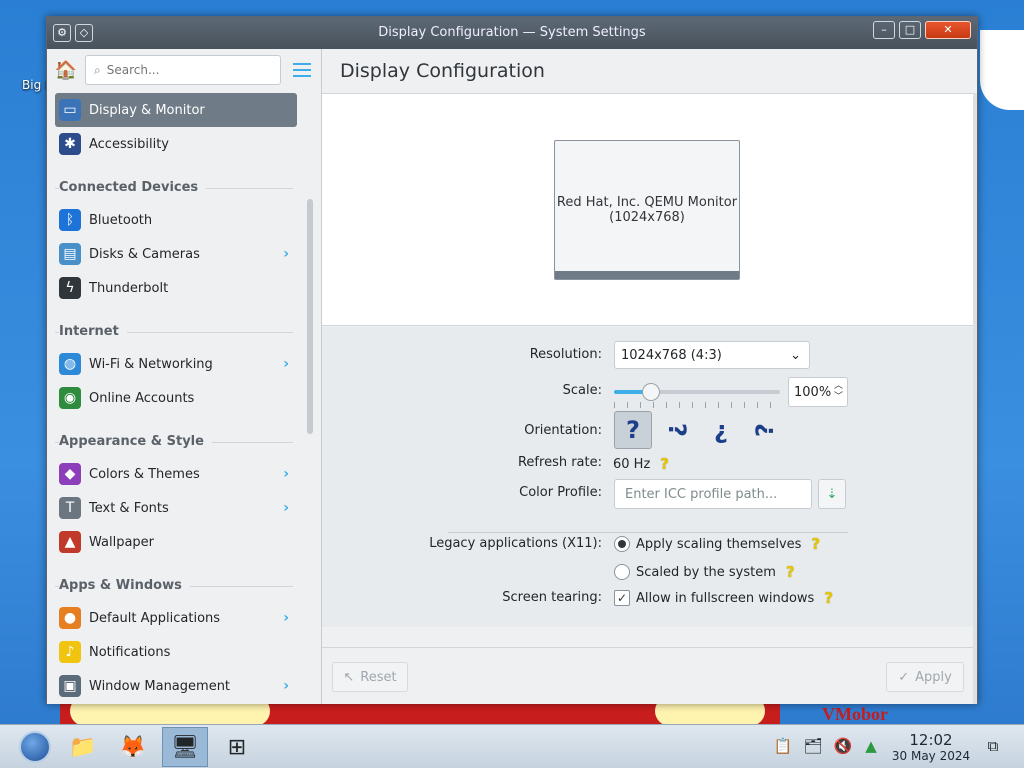 The width and height of the screenshot is (1024, 768). Describe the element at coordinates (783, 746) in the screenshot. I see `clipboard-icon: 📋` at that location.